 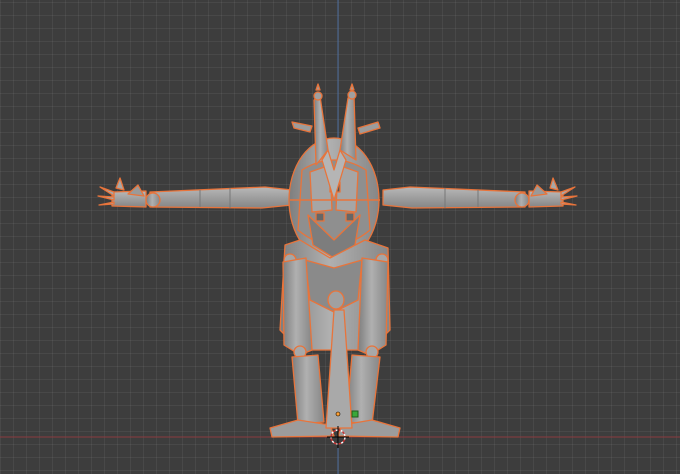 I want to click on left-arm, so click(x=195, y=193).